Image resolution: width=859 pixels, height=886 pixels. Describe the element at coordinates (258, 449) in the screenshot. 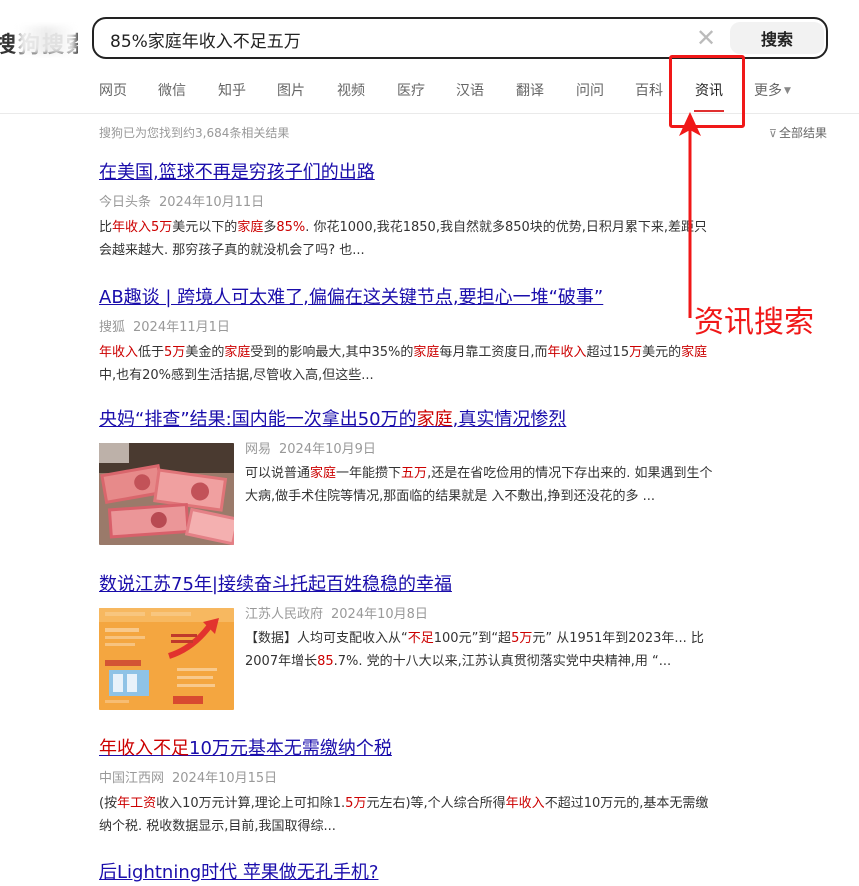

I see `result-source: 网易` at that location.